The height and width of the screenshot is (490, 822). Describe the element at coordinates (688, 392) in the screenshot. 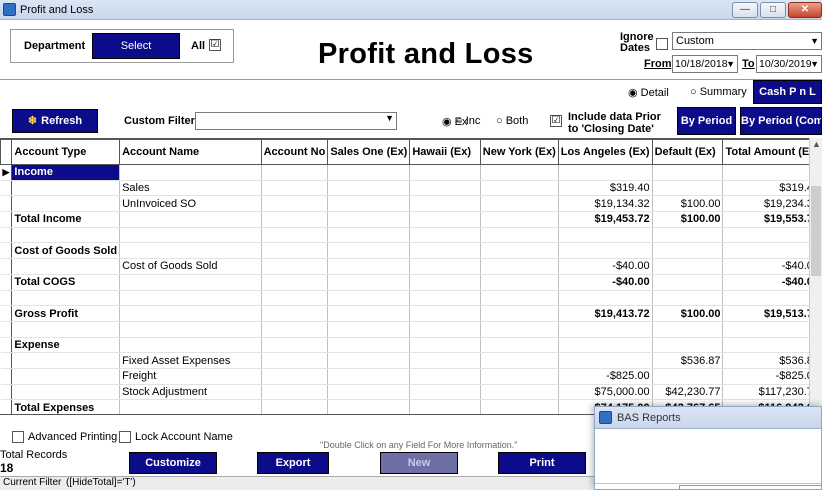

I see `table-cell: $42,230.77` at that location.